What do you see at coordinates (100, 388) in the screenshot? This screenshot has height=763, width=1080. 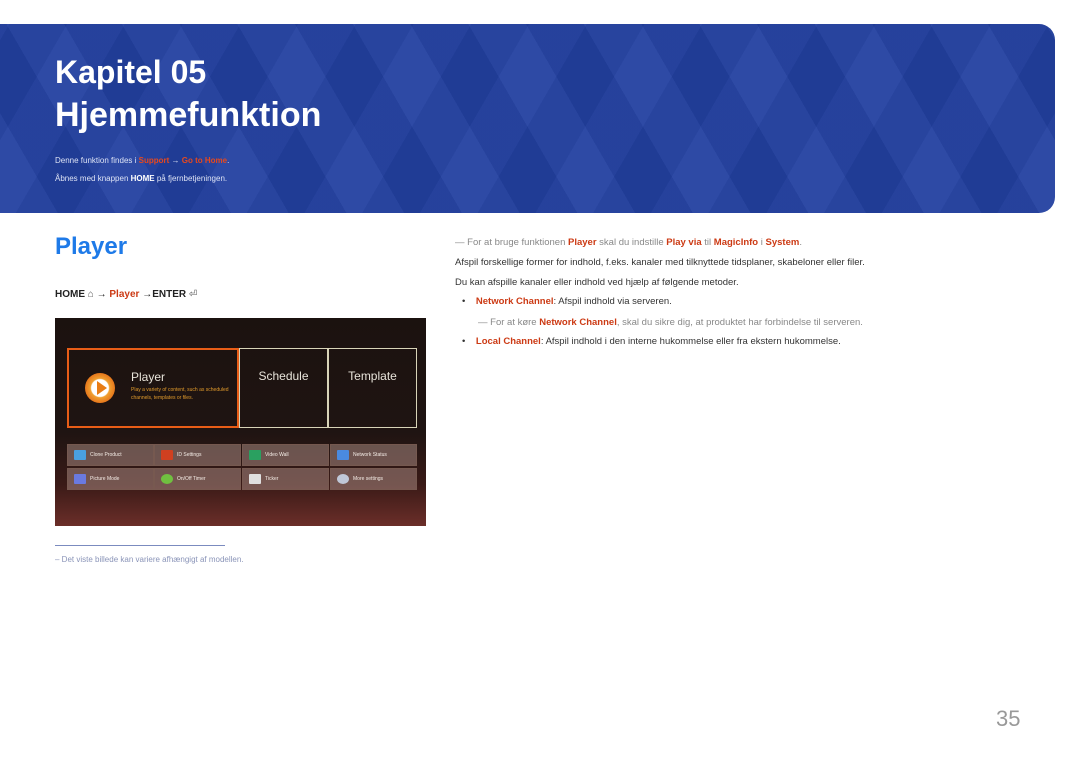 I see `play-icon` at bounding box center [100, 388].